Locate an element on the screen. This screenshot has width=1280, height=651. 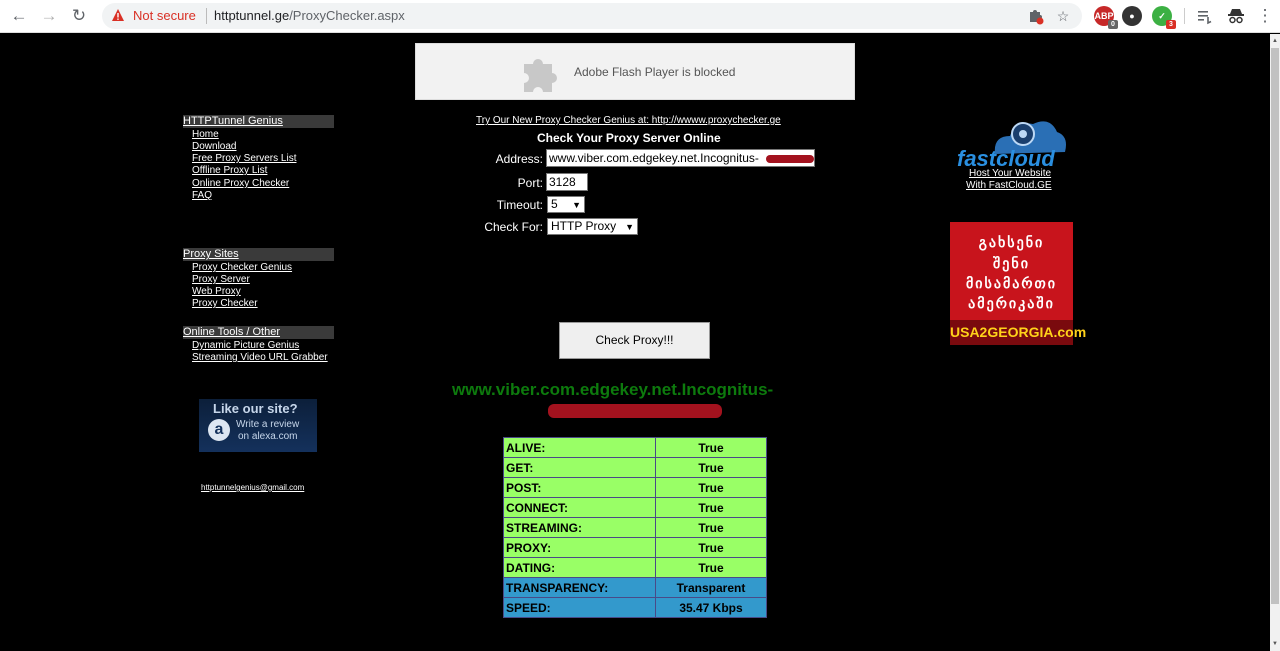
bookmark-star-icon: ☆ is located at coordinates (1063, 16).